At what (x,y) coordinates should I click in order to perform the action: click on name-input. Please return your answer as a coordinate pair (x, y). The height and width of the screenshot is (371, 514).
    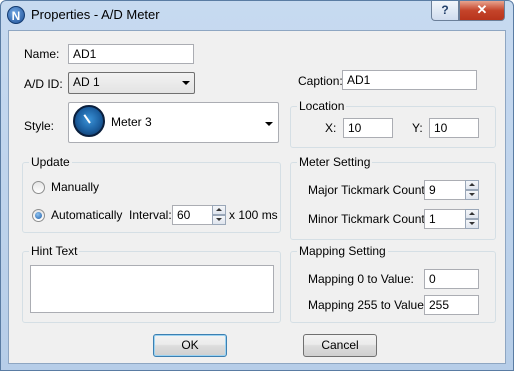
    Looking at the image, I should click on (131, 54).